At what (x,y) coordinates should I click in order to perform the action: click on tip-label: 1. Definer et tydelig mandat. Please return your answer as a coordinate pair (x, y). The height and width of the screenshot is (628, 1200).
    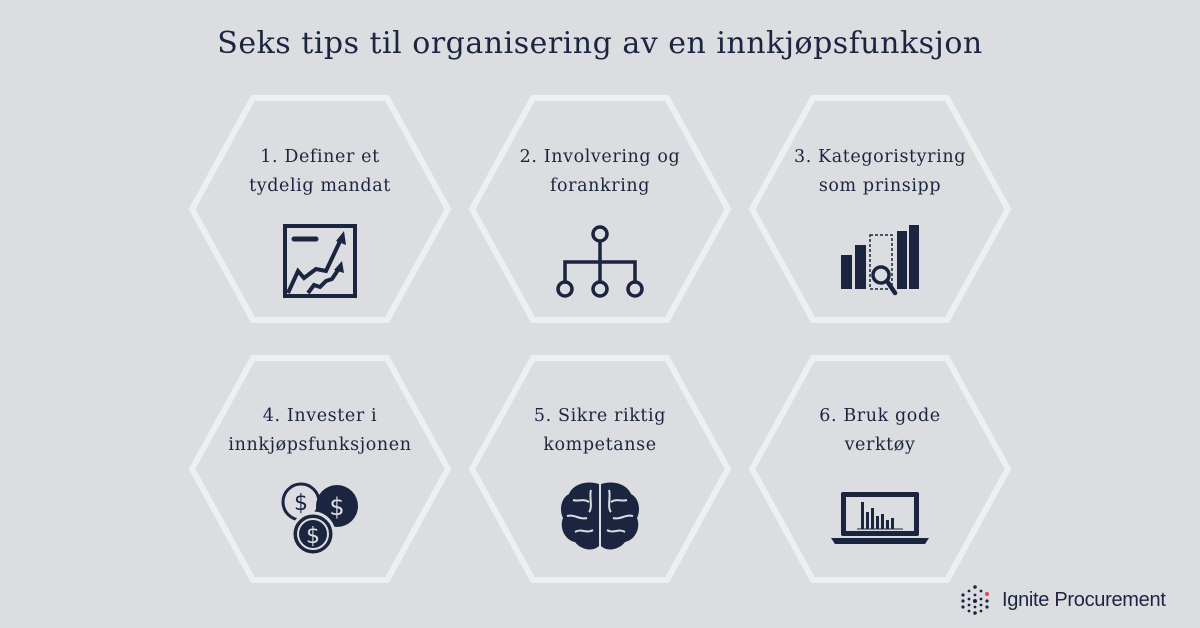
    Looking at the image, I should click on (320, 171).